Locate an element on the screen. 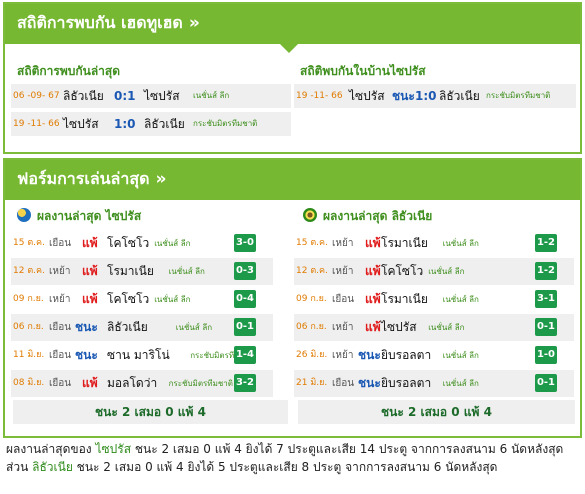  match-date: 21 มิ.ย. is located at coordinates (312, 383).